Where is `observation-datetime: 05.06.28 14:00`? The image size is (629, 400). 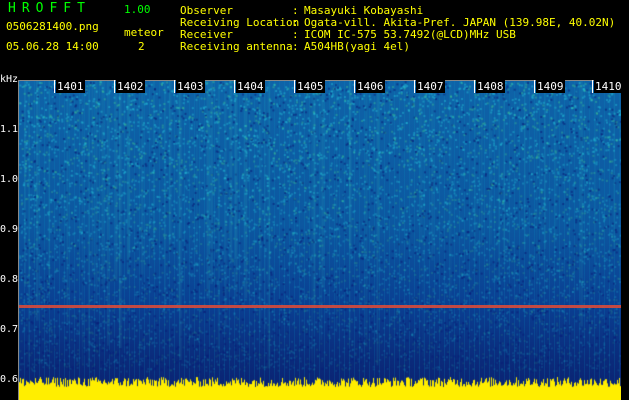 observation-datetime: 05.06.28 14:00 is located at coordinates (52, 46).